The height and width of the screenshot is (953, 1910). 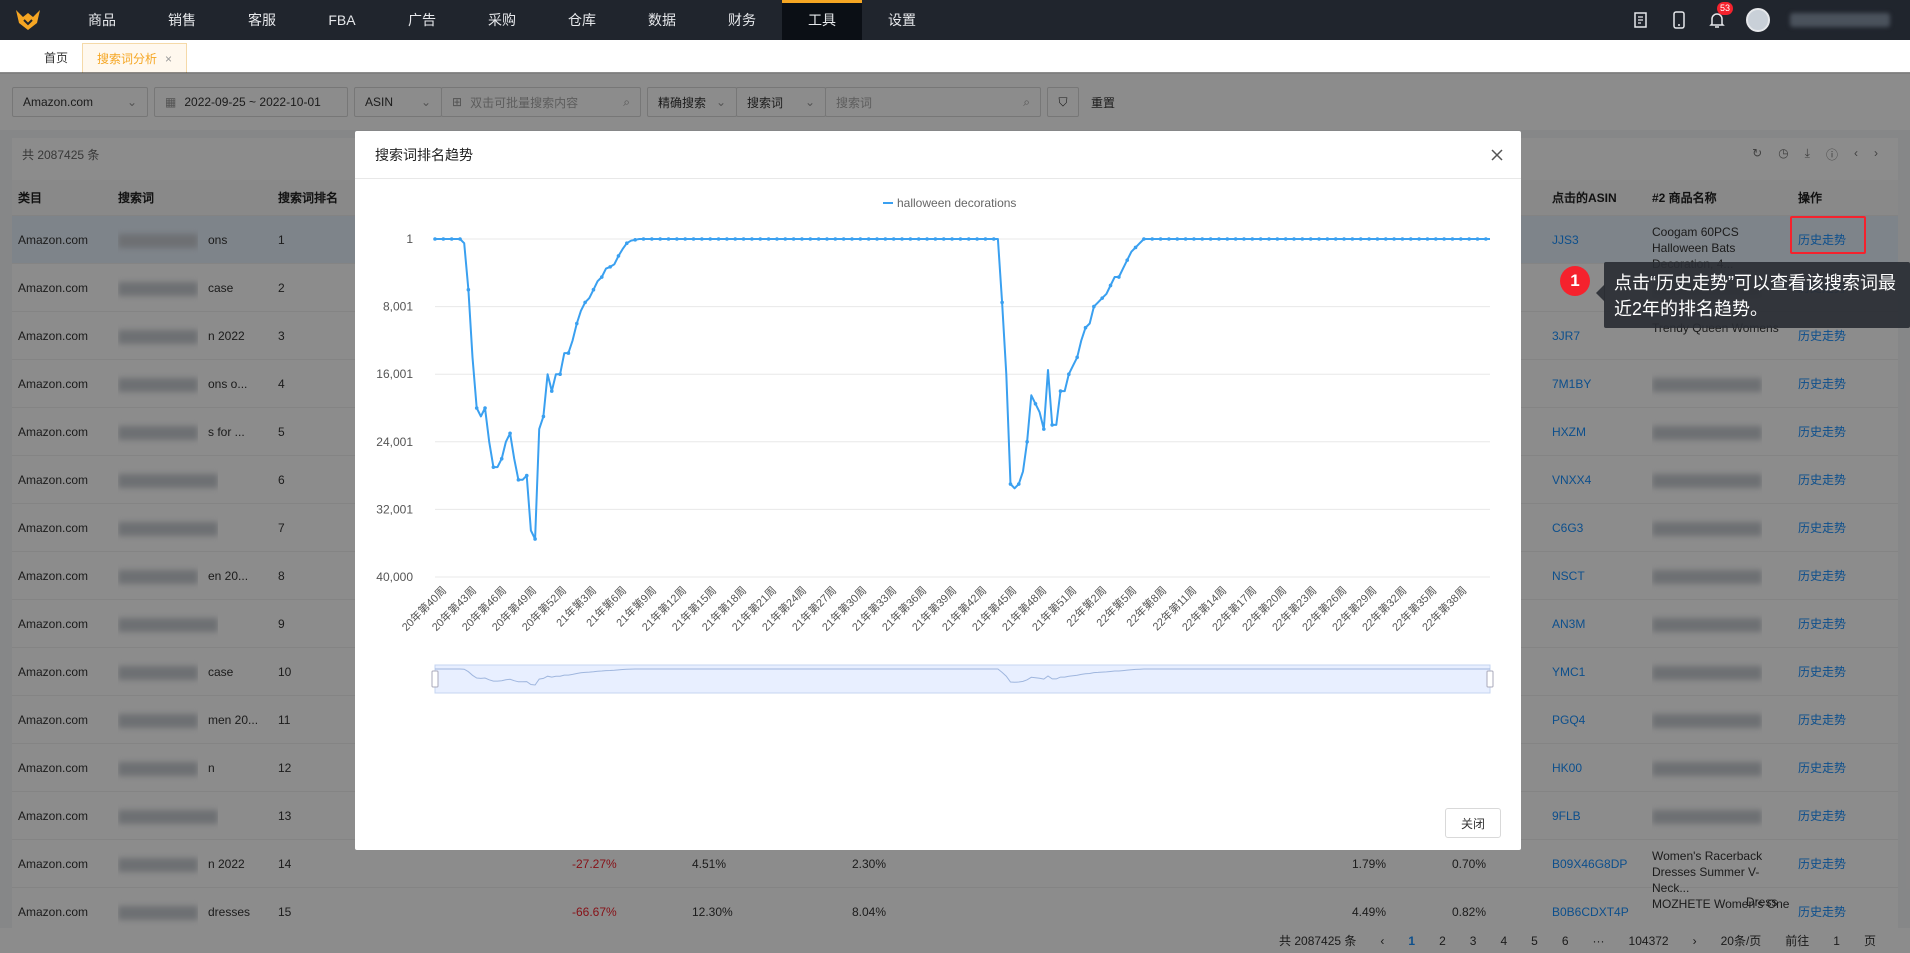 I want to click on modal-header: 搜索词排名趋势, so click(x=938, y=155).